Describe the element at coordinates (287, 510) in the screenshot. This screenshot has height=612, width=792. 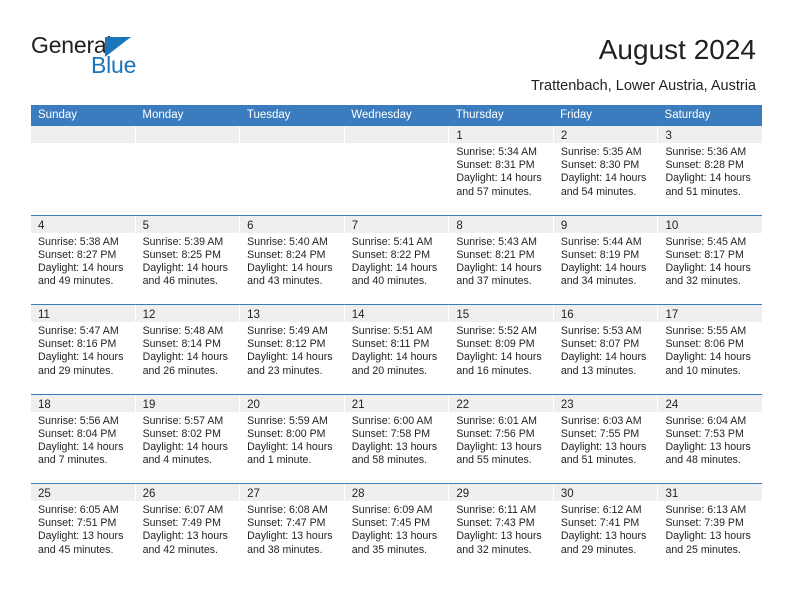
I see `sunrise-text: Sunrise: 6:08 AM` at that location.